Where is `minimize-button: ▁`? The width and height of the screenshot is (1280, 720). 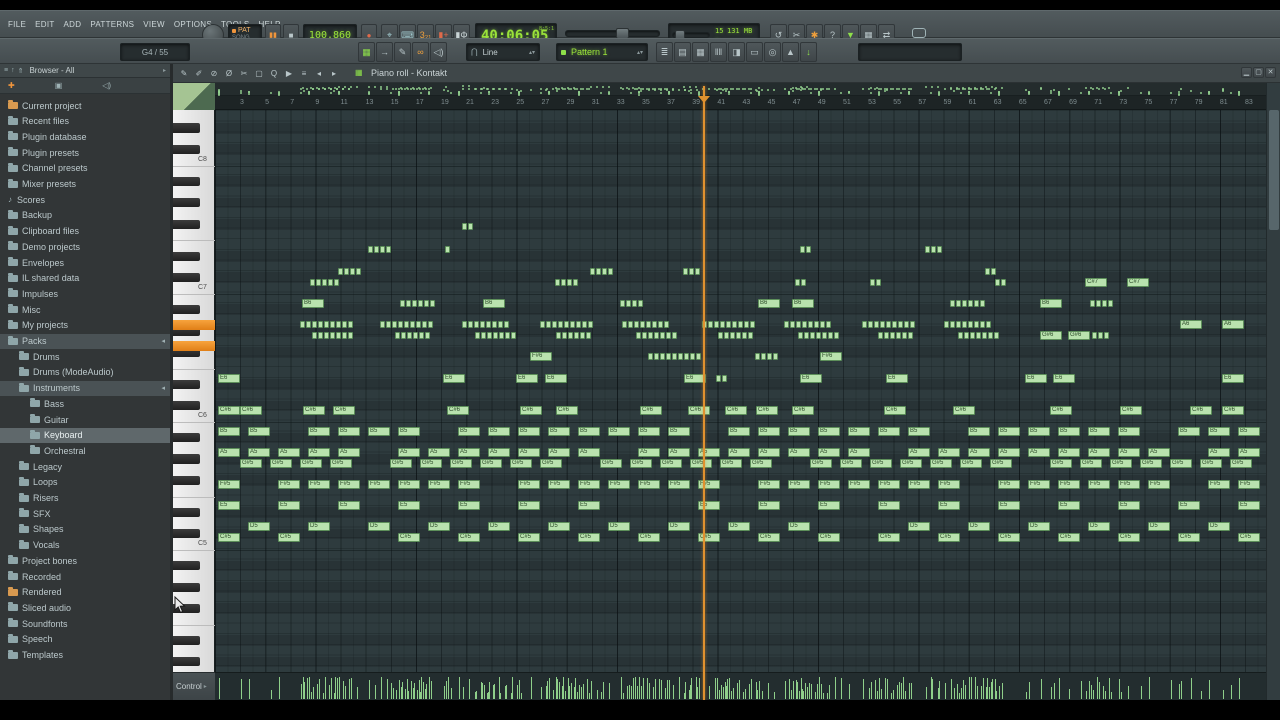 minimize-button: ▁ is located at coordinates (1246, 72).